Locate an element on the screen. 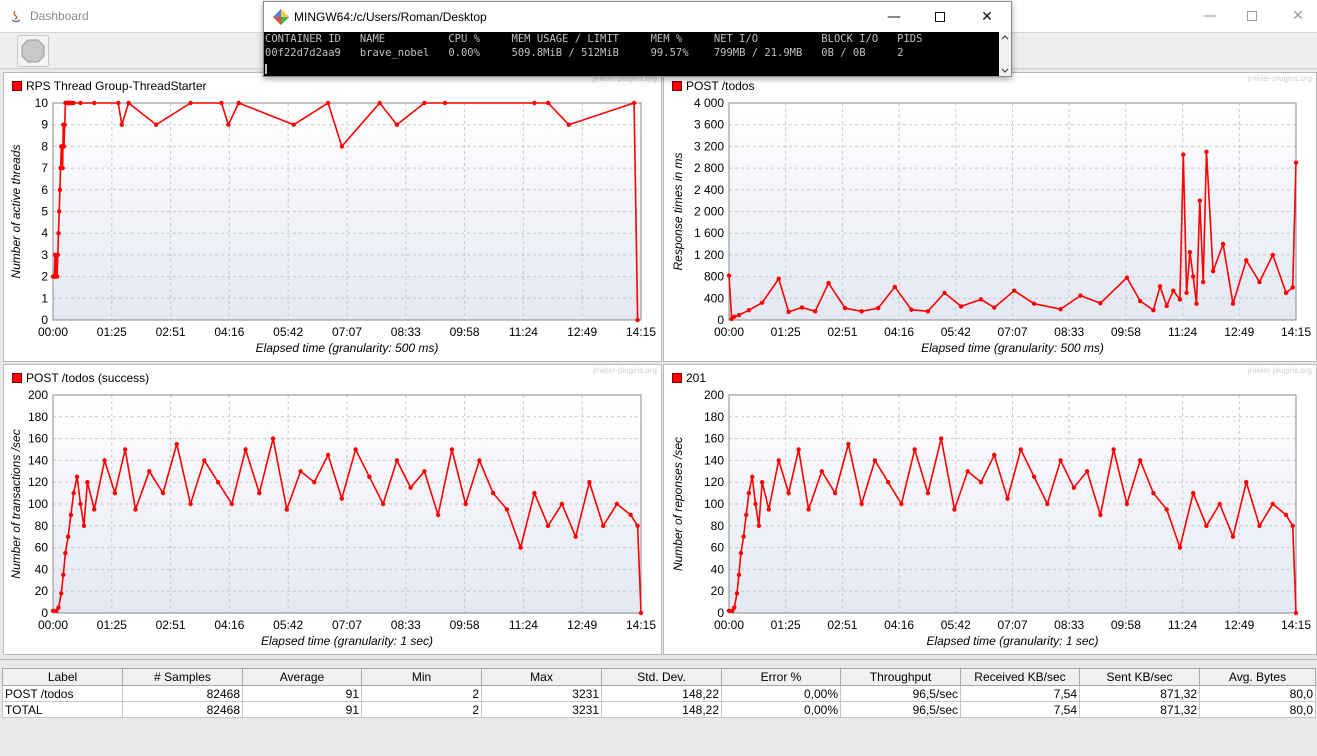 This screenshot has height=756, width=1317. y-tick-label: 3 is located at coordinates (44, 255).